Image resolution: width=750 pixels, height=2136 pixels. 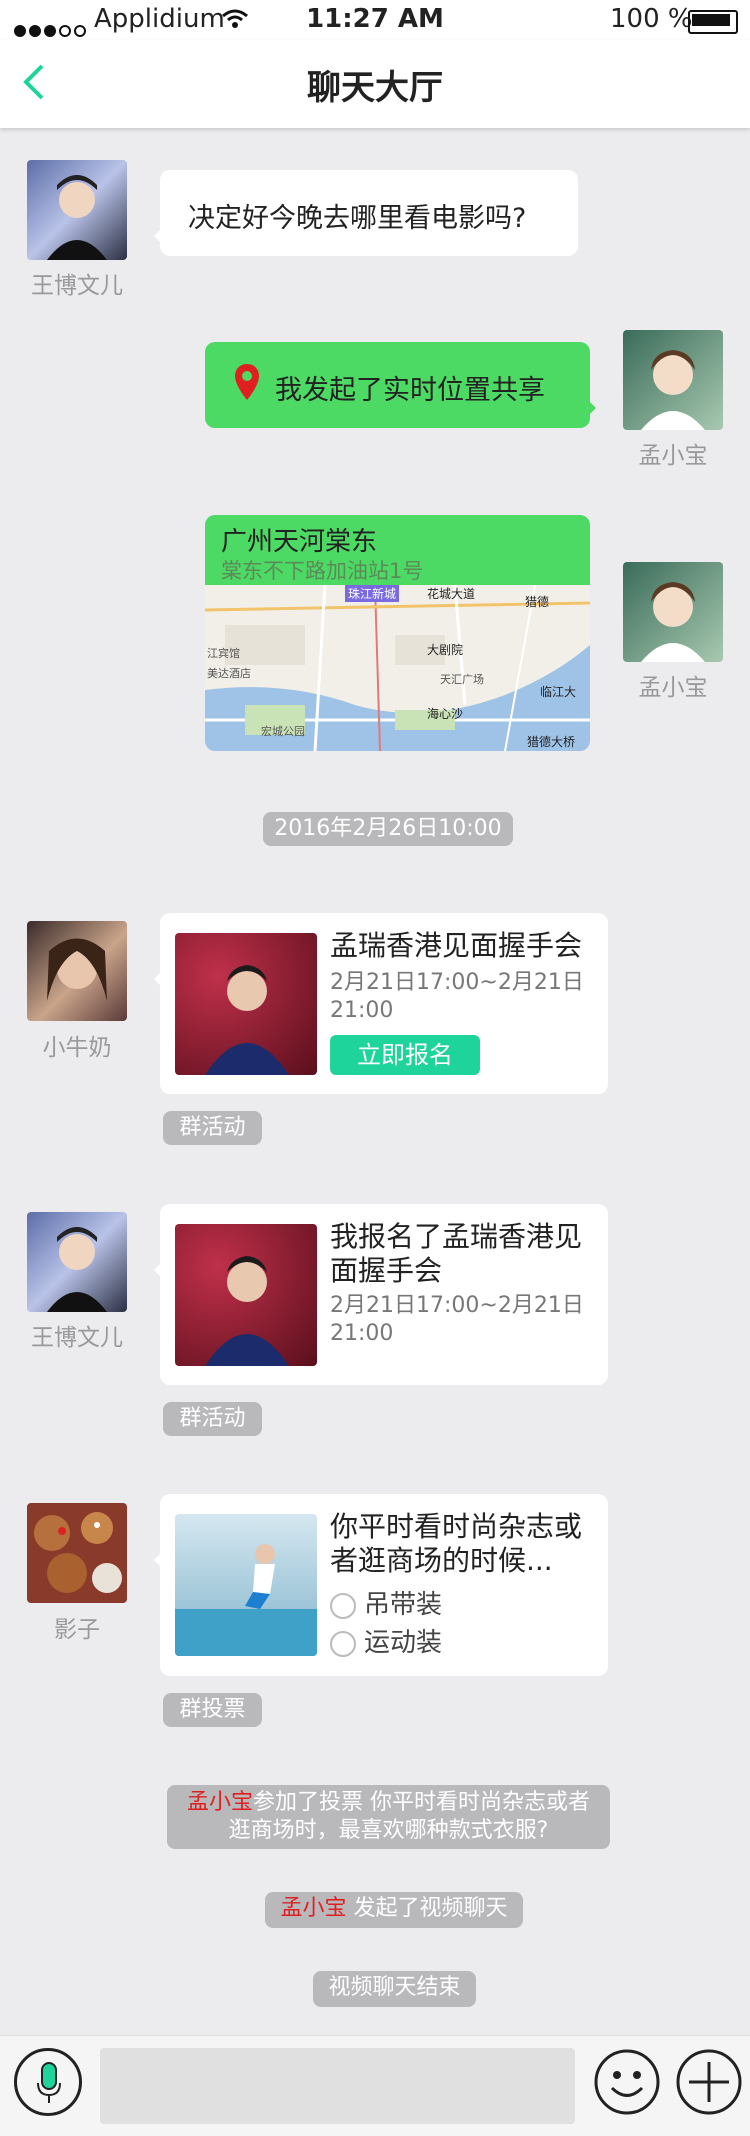 What do you see at coordinates (427, 1908) in the screenshot?
I see `notice-text: 发起了视频聊天` at bounding box center [427, 1908].